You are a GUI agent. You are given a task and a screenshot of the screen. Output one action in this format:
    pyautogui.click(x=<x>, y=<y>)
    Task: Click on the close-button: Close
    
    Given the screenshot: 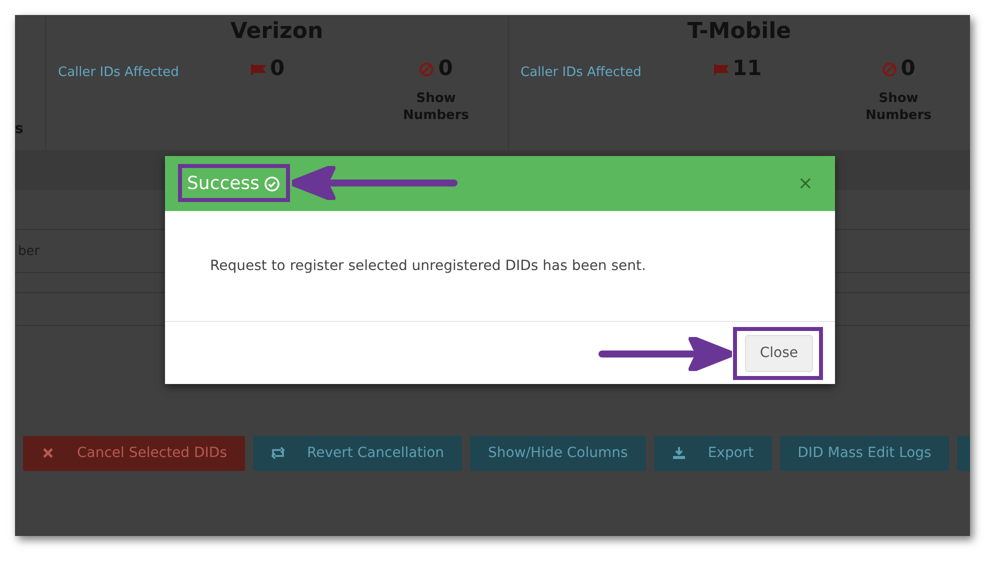 What is the action you would take?
    pyautogui.click(x=778, y=353)
    